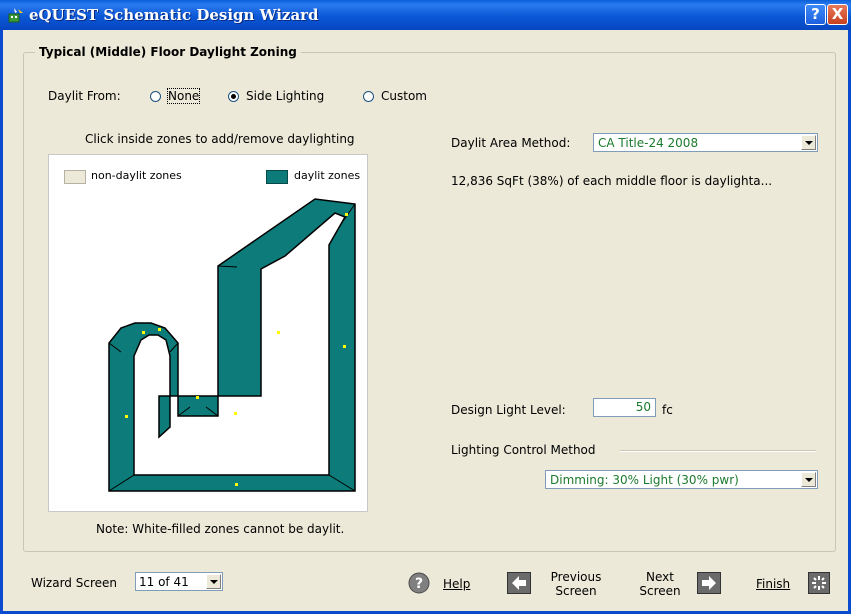 The width and height of the screenshot is (851, 614). I want to click on lighting-control-value: Dimming: 30% Light (30% pwr), so click(644, 480).